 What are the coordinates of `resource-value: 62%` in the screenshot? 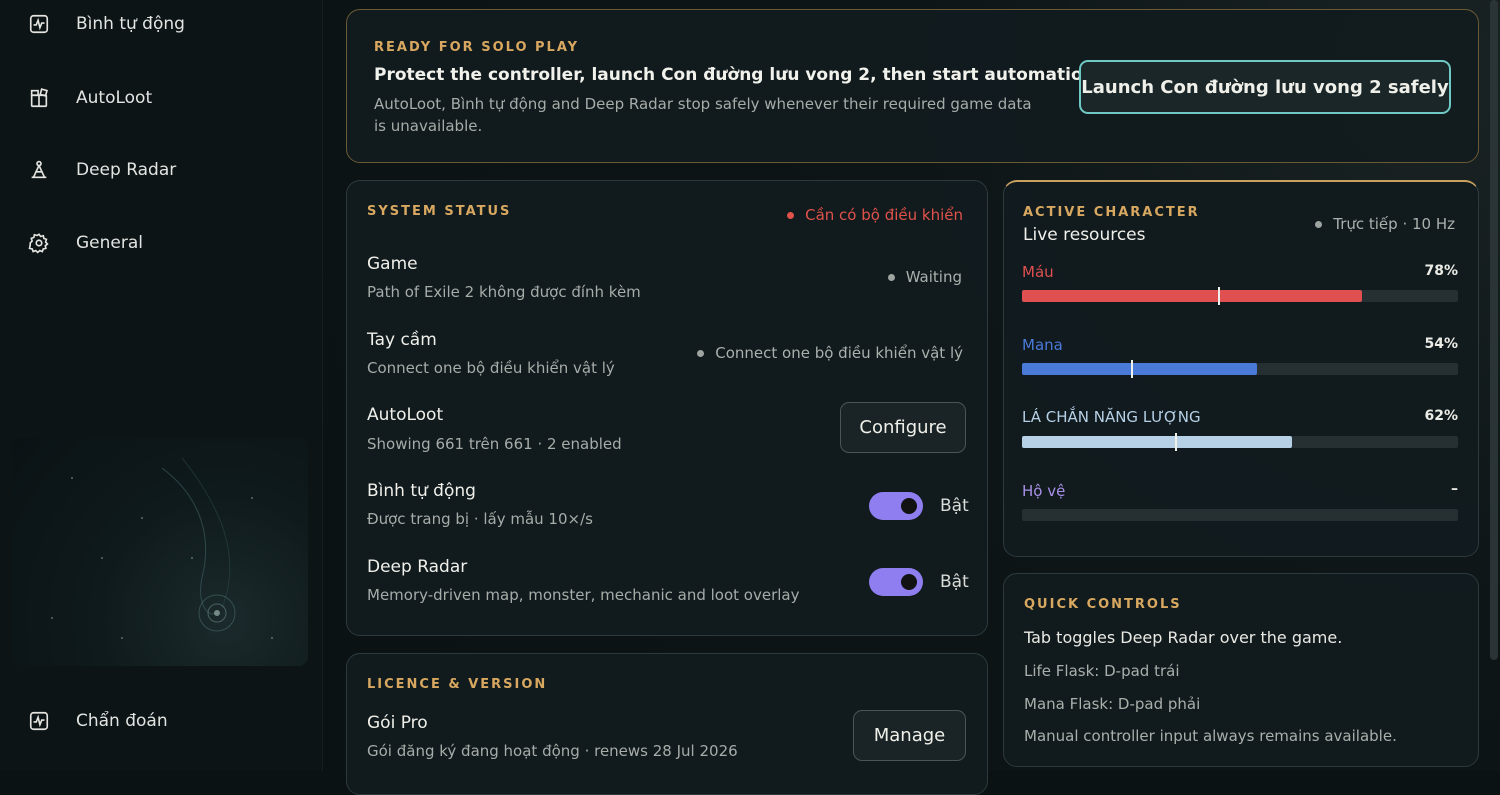 It's located at (1441, 416).